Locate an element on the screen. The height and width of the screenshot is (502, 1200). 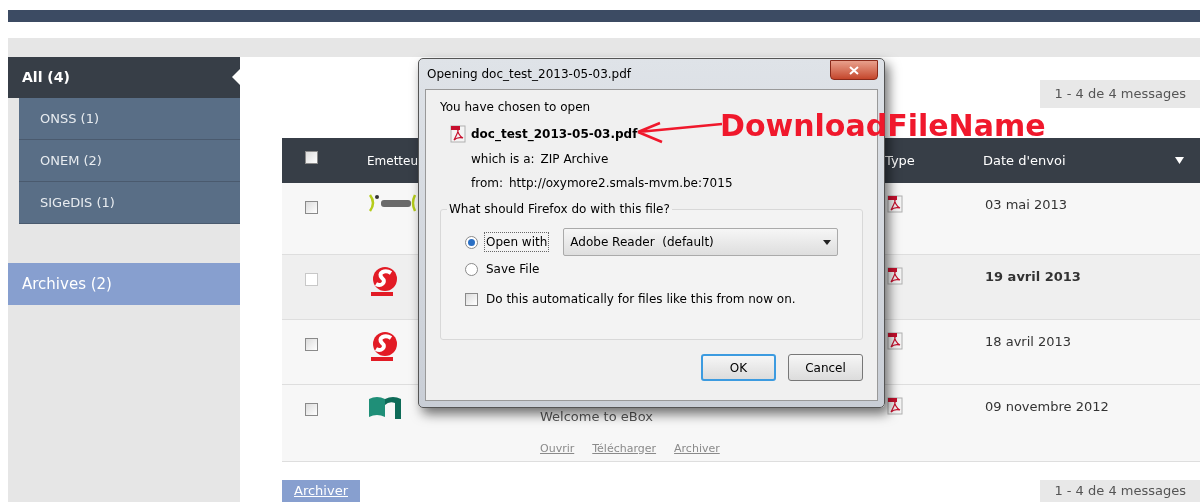
source-url: http://oxymore2.smals-mvm.be:7015 is located at coordinates (620, 183).